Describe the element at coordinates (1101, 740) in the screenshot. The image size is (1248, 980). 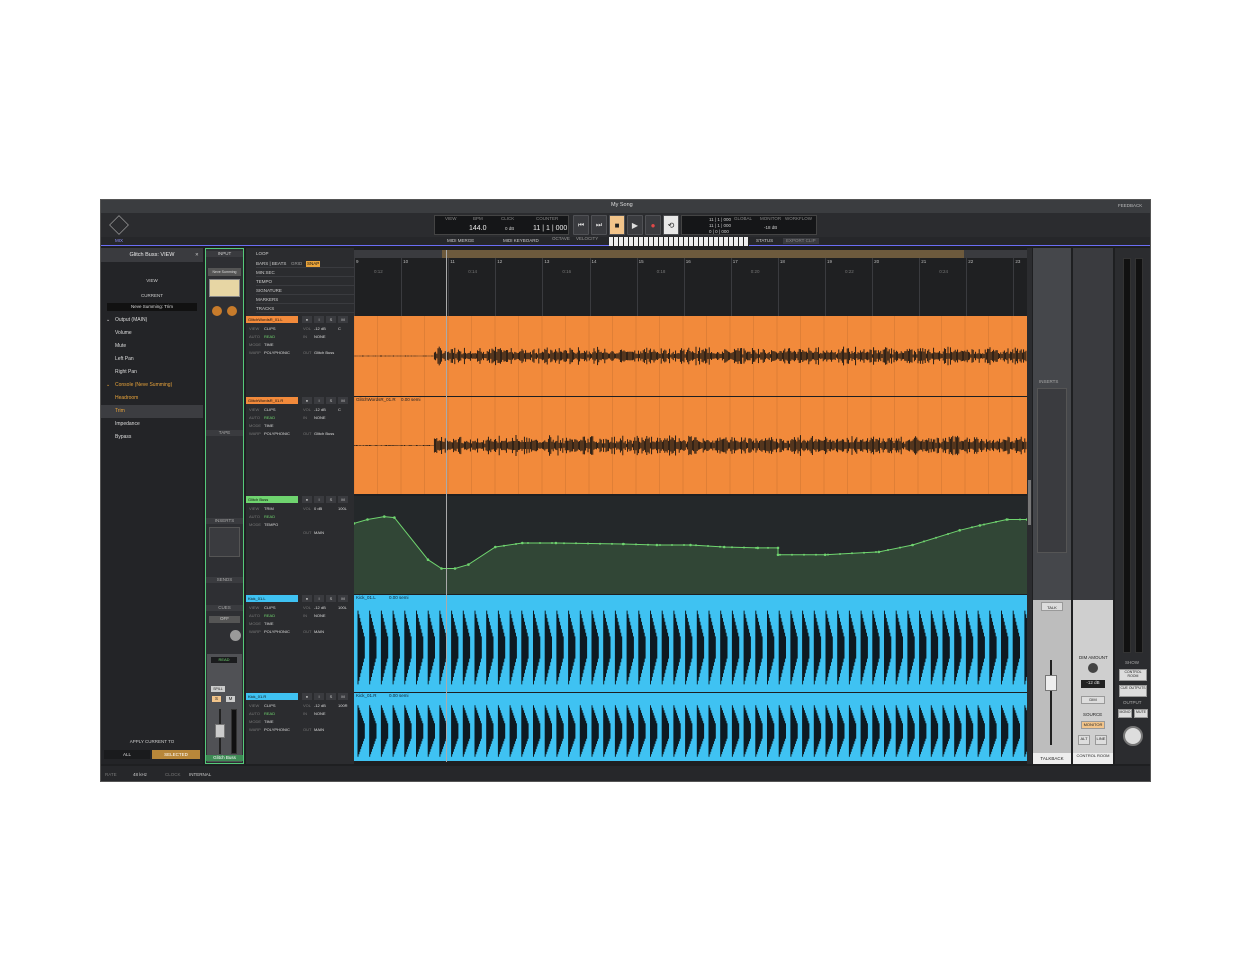
I see `line-source-button: LINE` at that location.